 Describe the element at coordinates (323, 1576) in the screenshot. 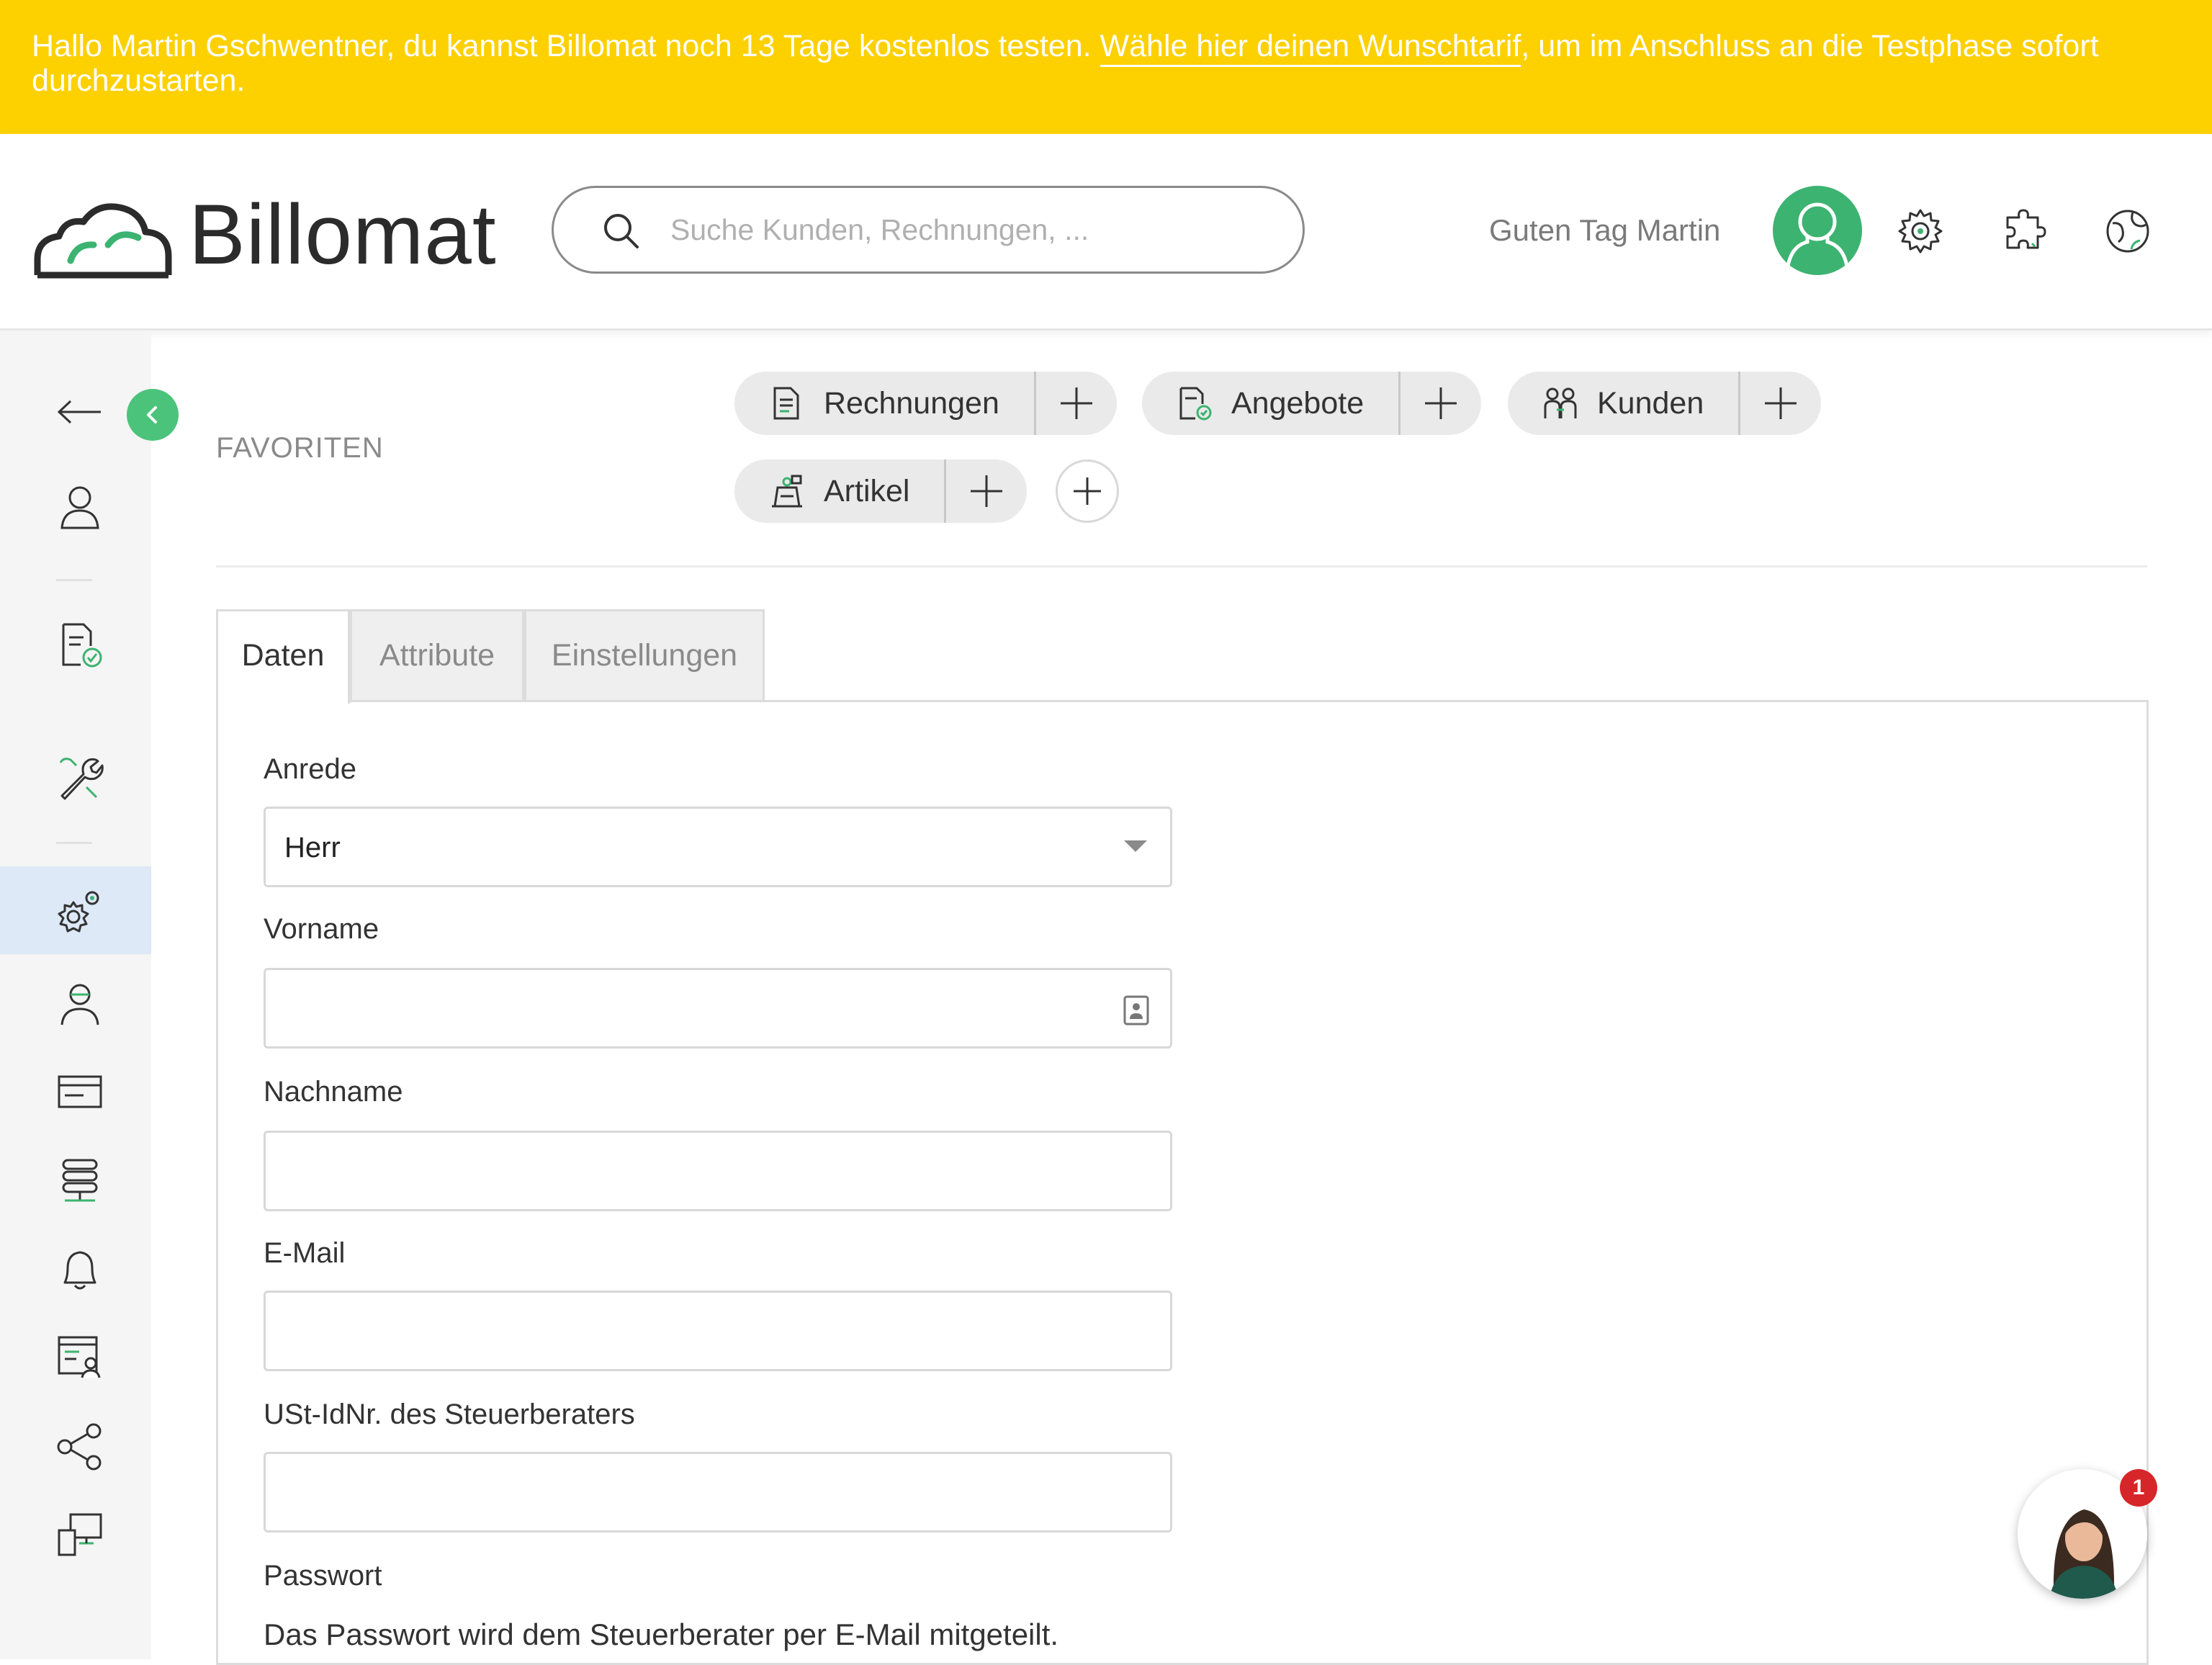

I see `passwort-label: Passwort` at that location.